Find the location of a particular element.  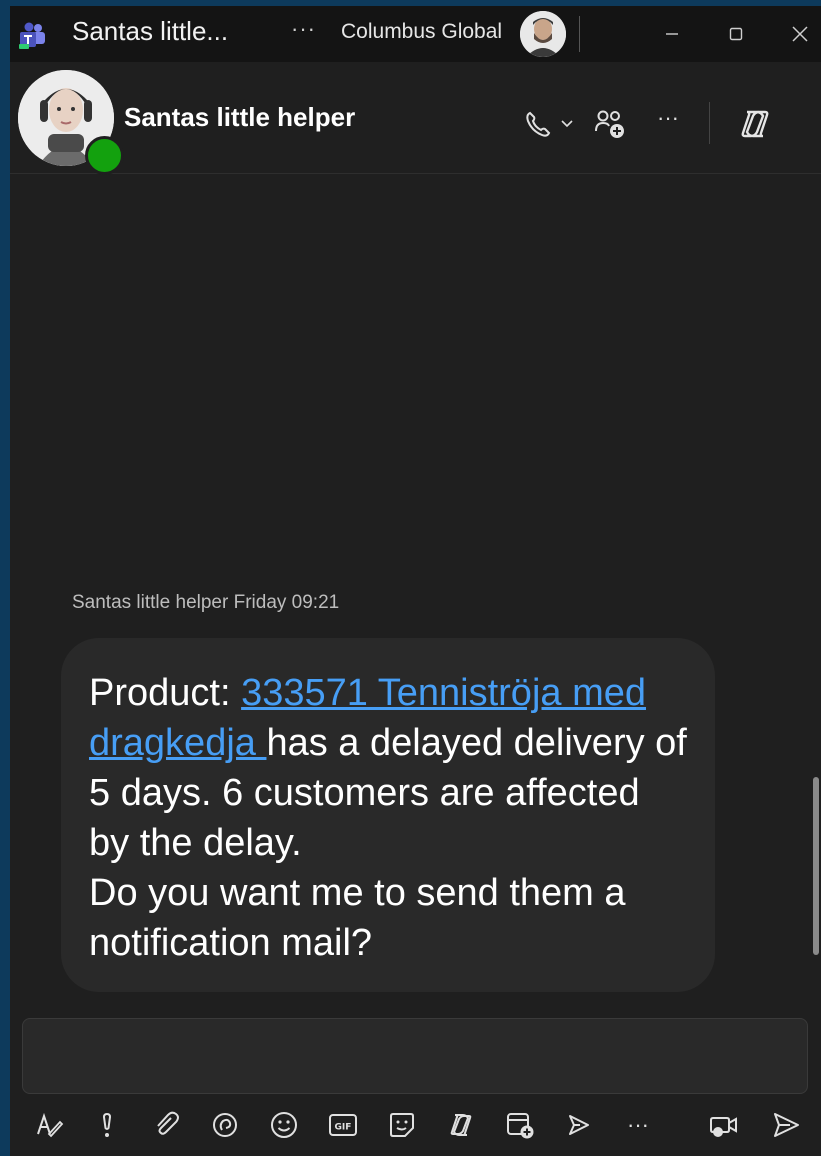

format-icon is located at coordinates (50, 1125).